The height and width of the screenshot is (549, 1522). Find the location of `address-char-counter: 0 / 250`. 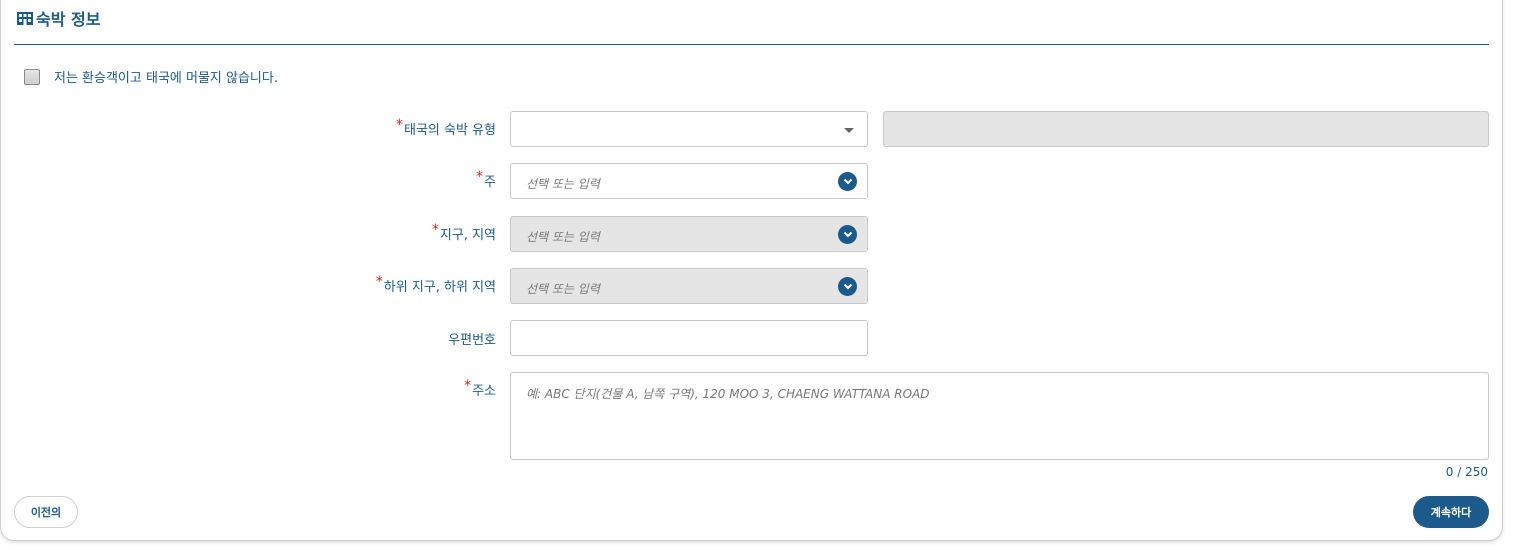

address-char-counter: 0 / 250 is located at coordinates (1466, 472).